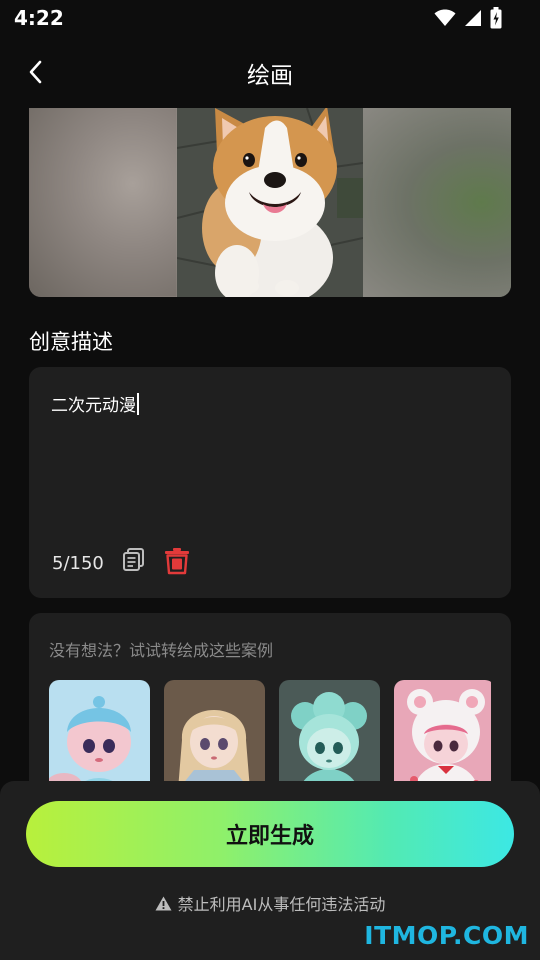  I want to click on header: 绘画, so click(270, 72).